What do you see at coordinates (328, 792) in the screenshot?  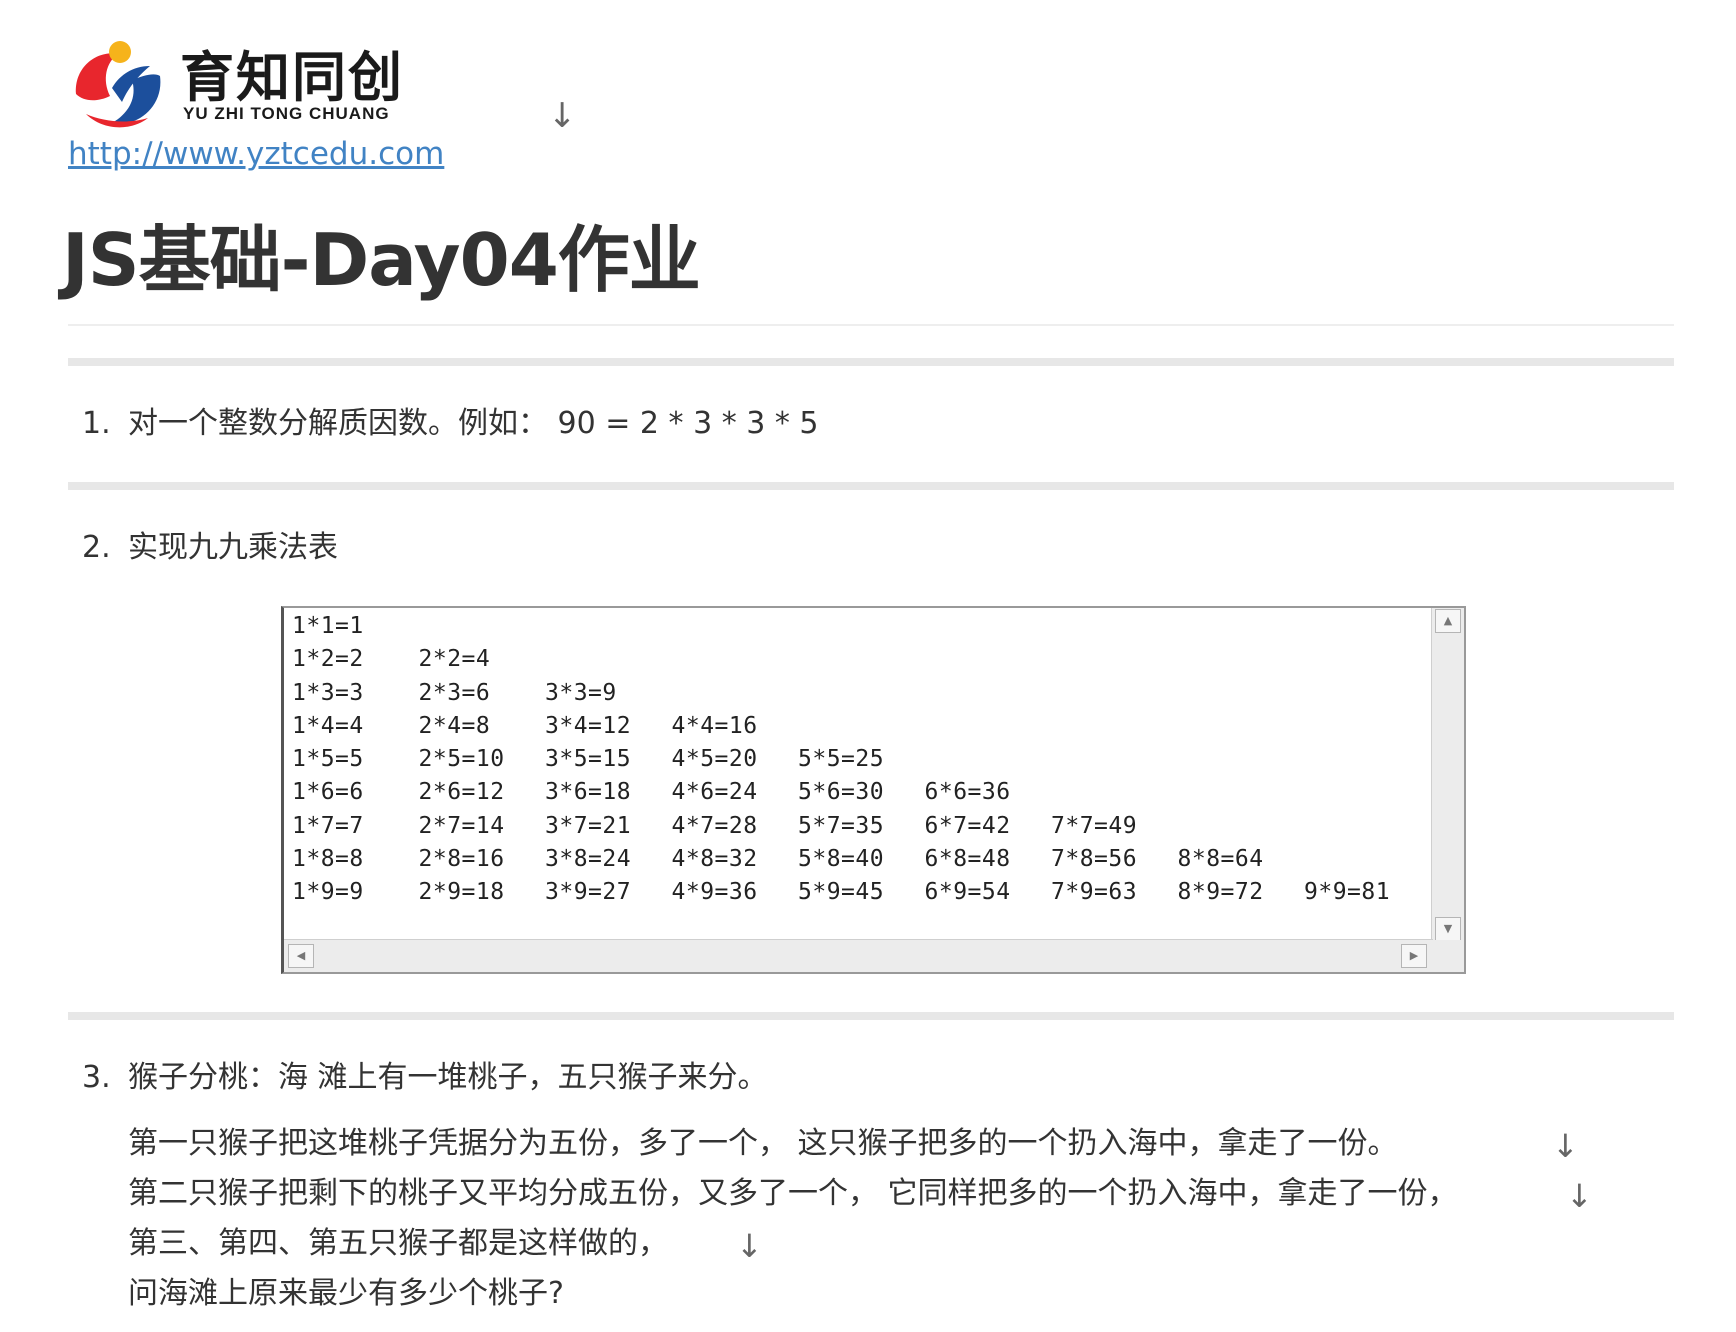 I see `table-cell: 1*6=6` at bounding box center [328, 792].